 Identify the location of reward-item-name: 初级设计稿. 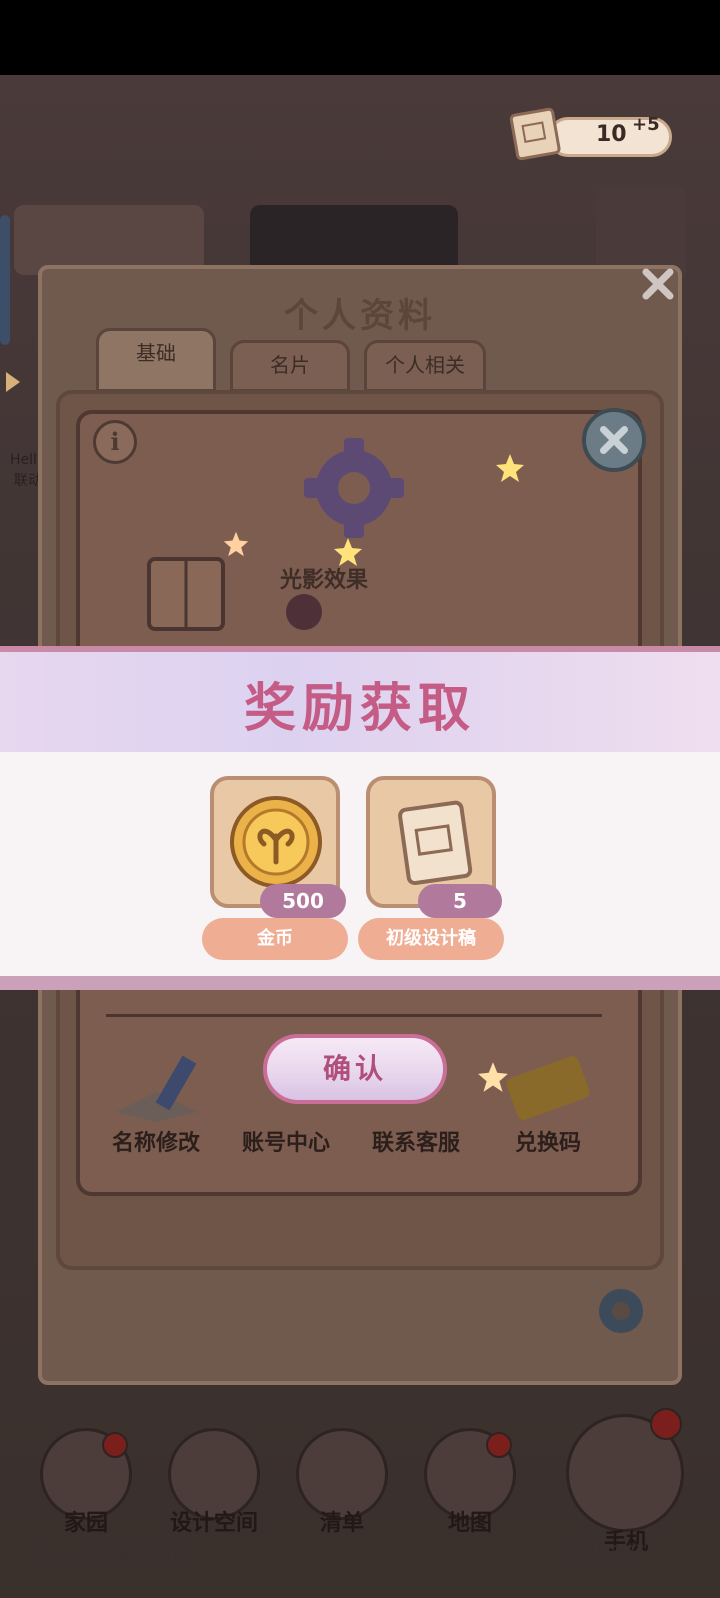
(431, 939).